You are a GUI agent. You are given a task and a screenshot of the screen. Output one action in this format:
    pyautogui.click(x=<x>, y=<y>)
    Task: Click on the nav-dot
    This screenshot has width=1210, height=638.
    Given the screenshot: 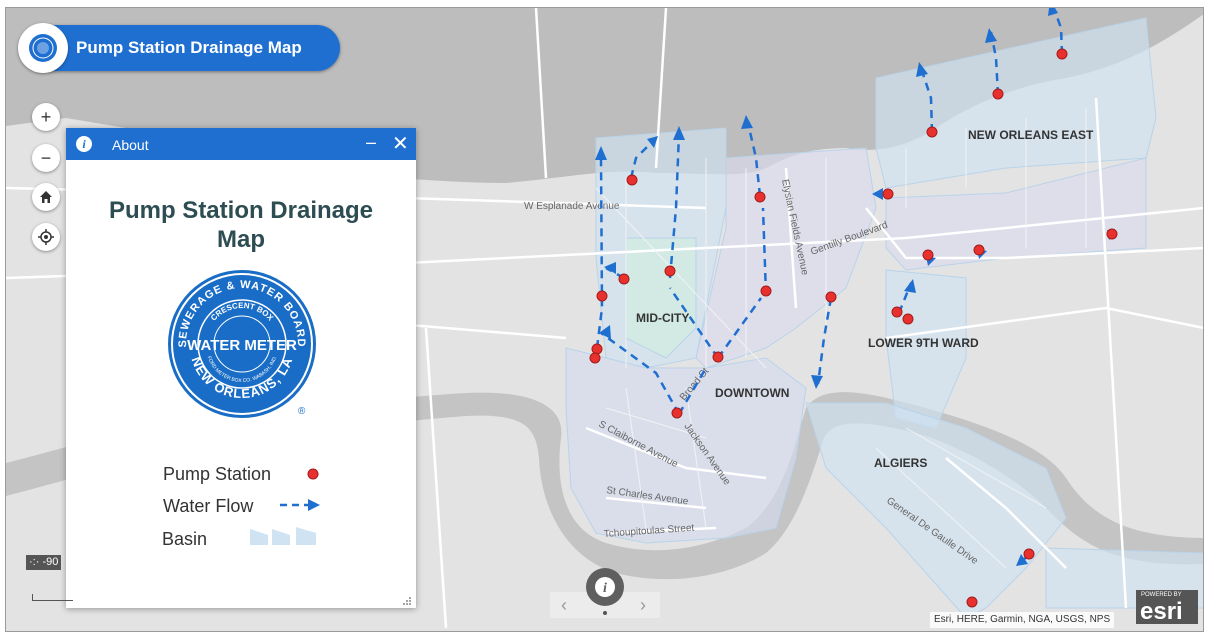 What is the action you would take?
    pyautogui.click(x=605, y=613)
    